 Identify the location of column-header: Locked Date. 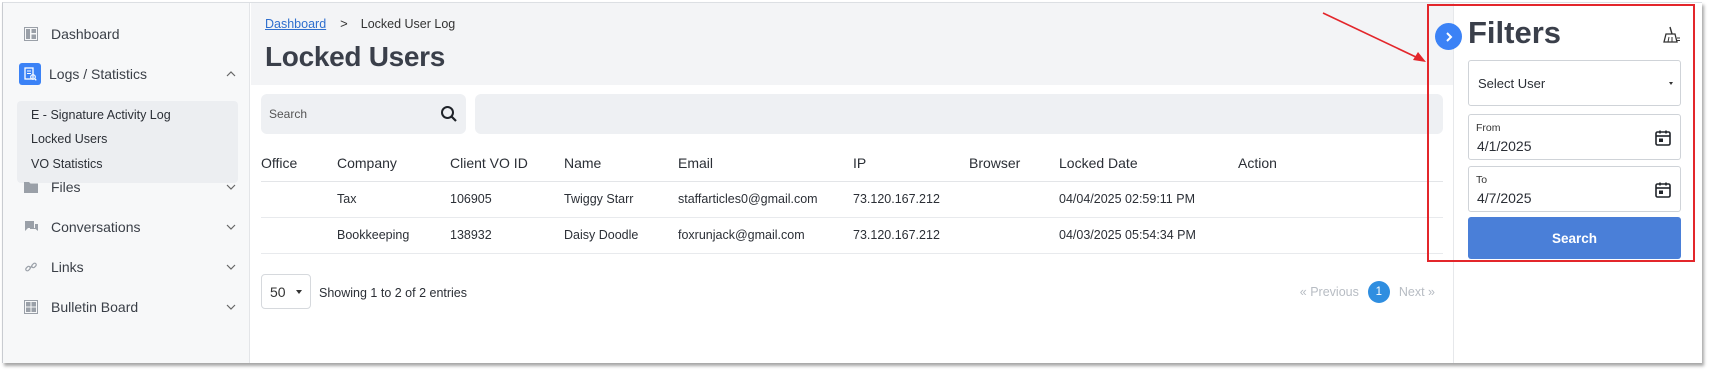
(1148, 164).